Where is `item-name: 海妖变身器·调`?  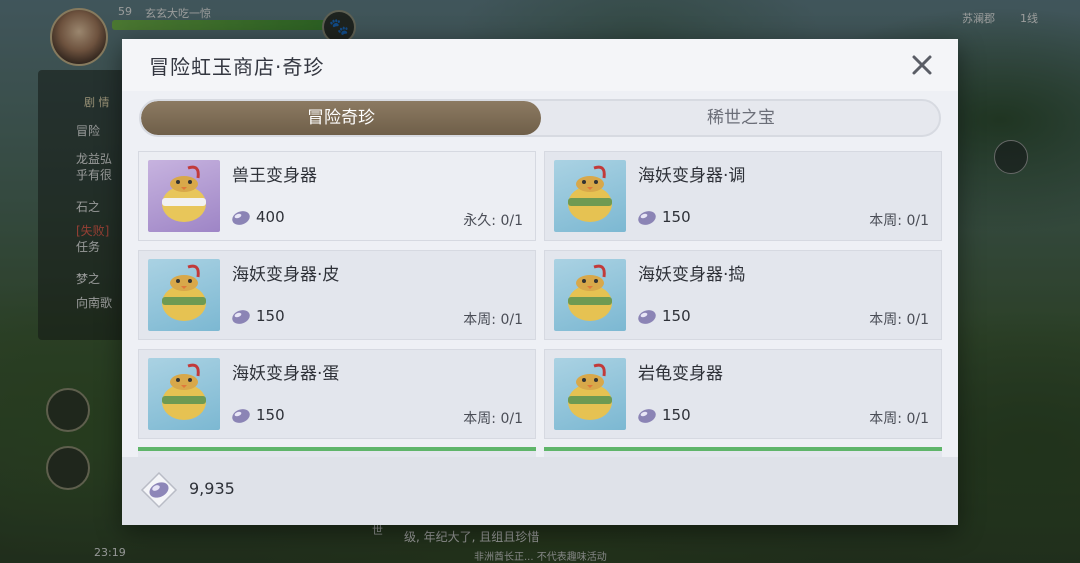
item-name: 海妖变身器·调 is located at coordinates (692, 176).